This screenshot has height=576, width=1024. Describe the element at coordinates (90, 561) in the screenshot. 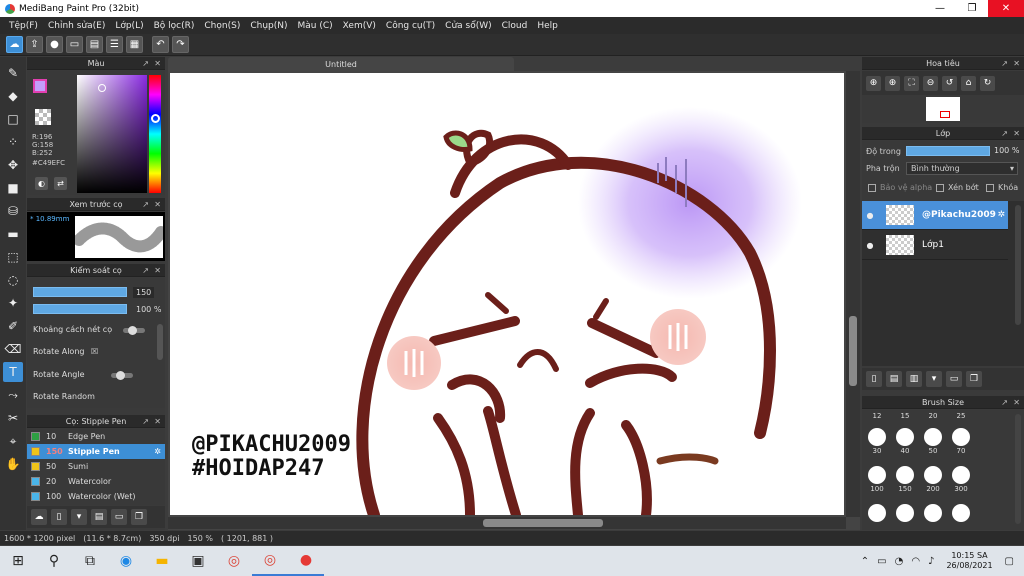

I see `task-view-icon: ⧉` at that location.